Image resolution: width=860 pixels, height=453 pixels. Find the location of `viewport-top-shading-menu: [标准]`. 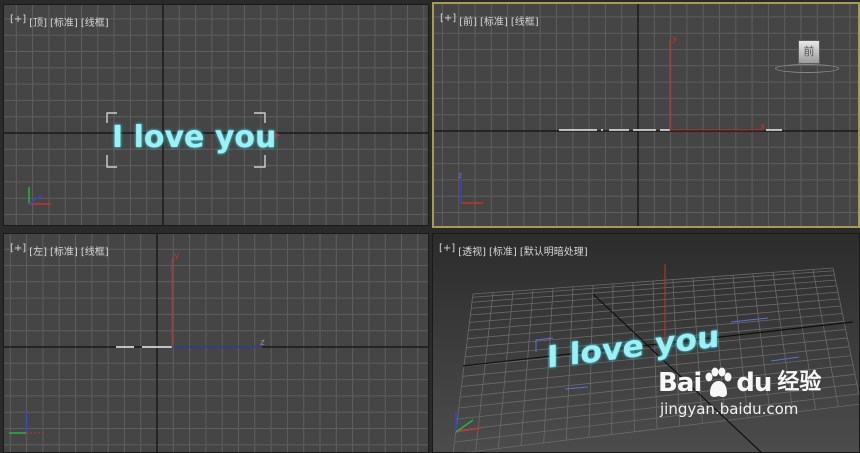

viewport-top-shading-menu: [标准] is located at coordinates (64, 21).